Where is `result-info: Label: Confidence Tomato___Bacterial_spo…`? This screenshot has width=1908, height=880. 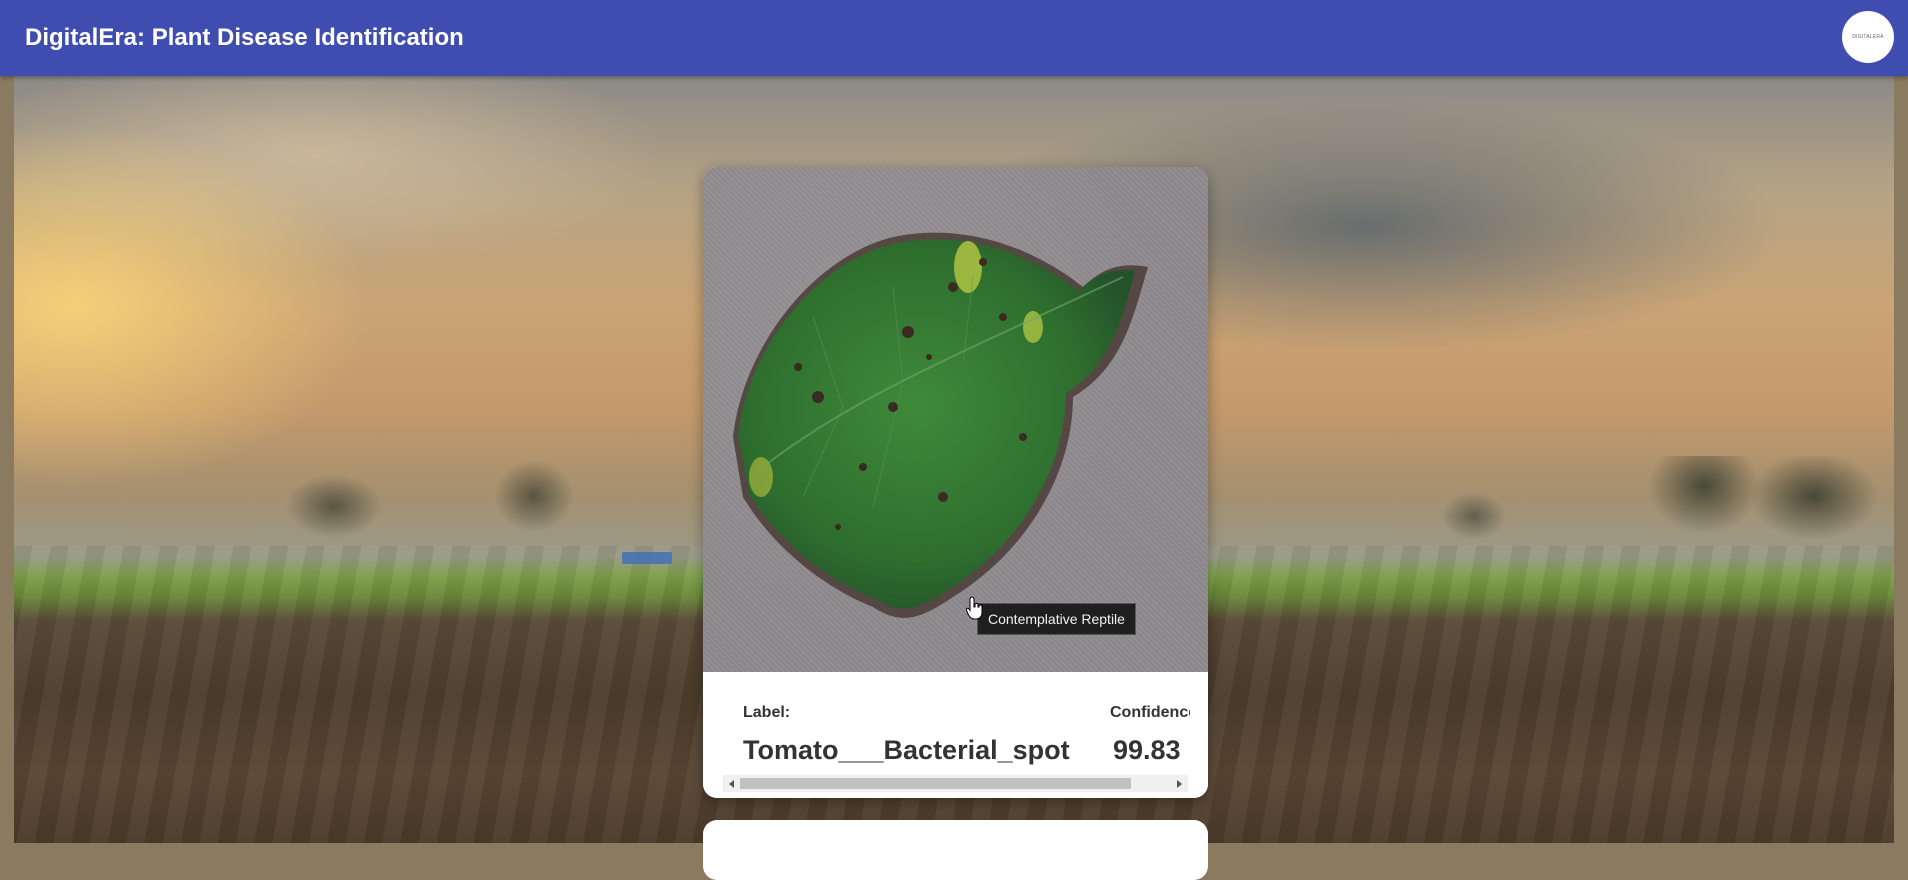 result-info: Label: Confidence Tomato___Bacterial_spo… is located at coordinates (955, 735).